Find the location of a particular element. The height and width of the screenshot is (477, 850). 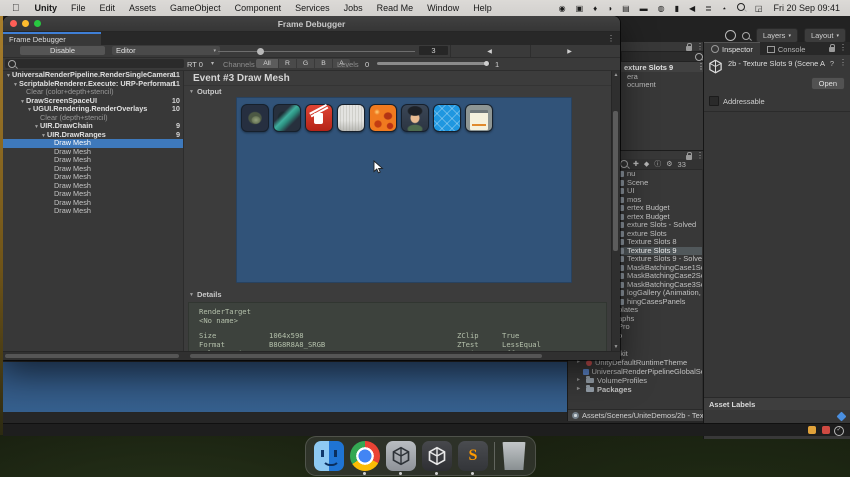

scroll-down-icon: ▼ is located at coordinates (616, 347).